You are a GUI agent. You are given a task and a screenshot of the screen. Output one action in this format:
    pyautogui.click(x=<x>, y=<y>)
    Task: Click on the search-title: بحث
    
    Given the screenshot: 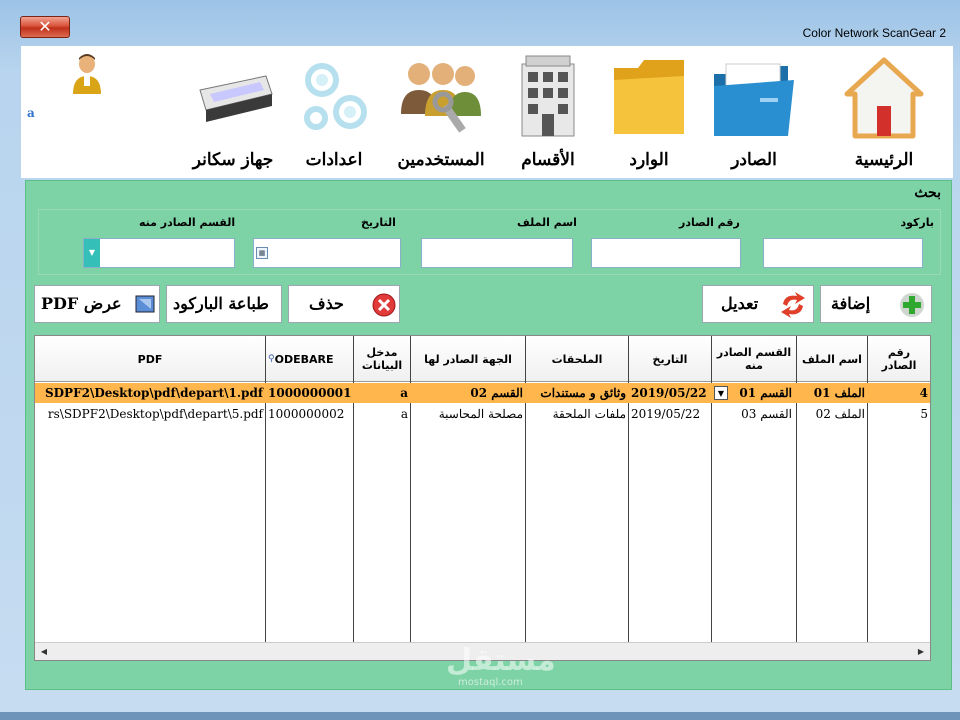 What is the action you would take?
    pyautogui.click(x=927, y=193)
    